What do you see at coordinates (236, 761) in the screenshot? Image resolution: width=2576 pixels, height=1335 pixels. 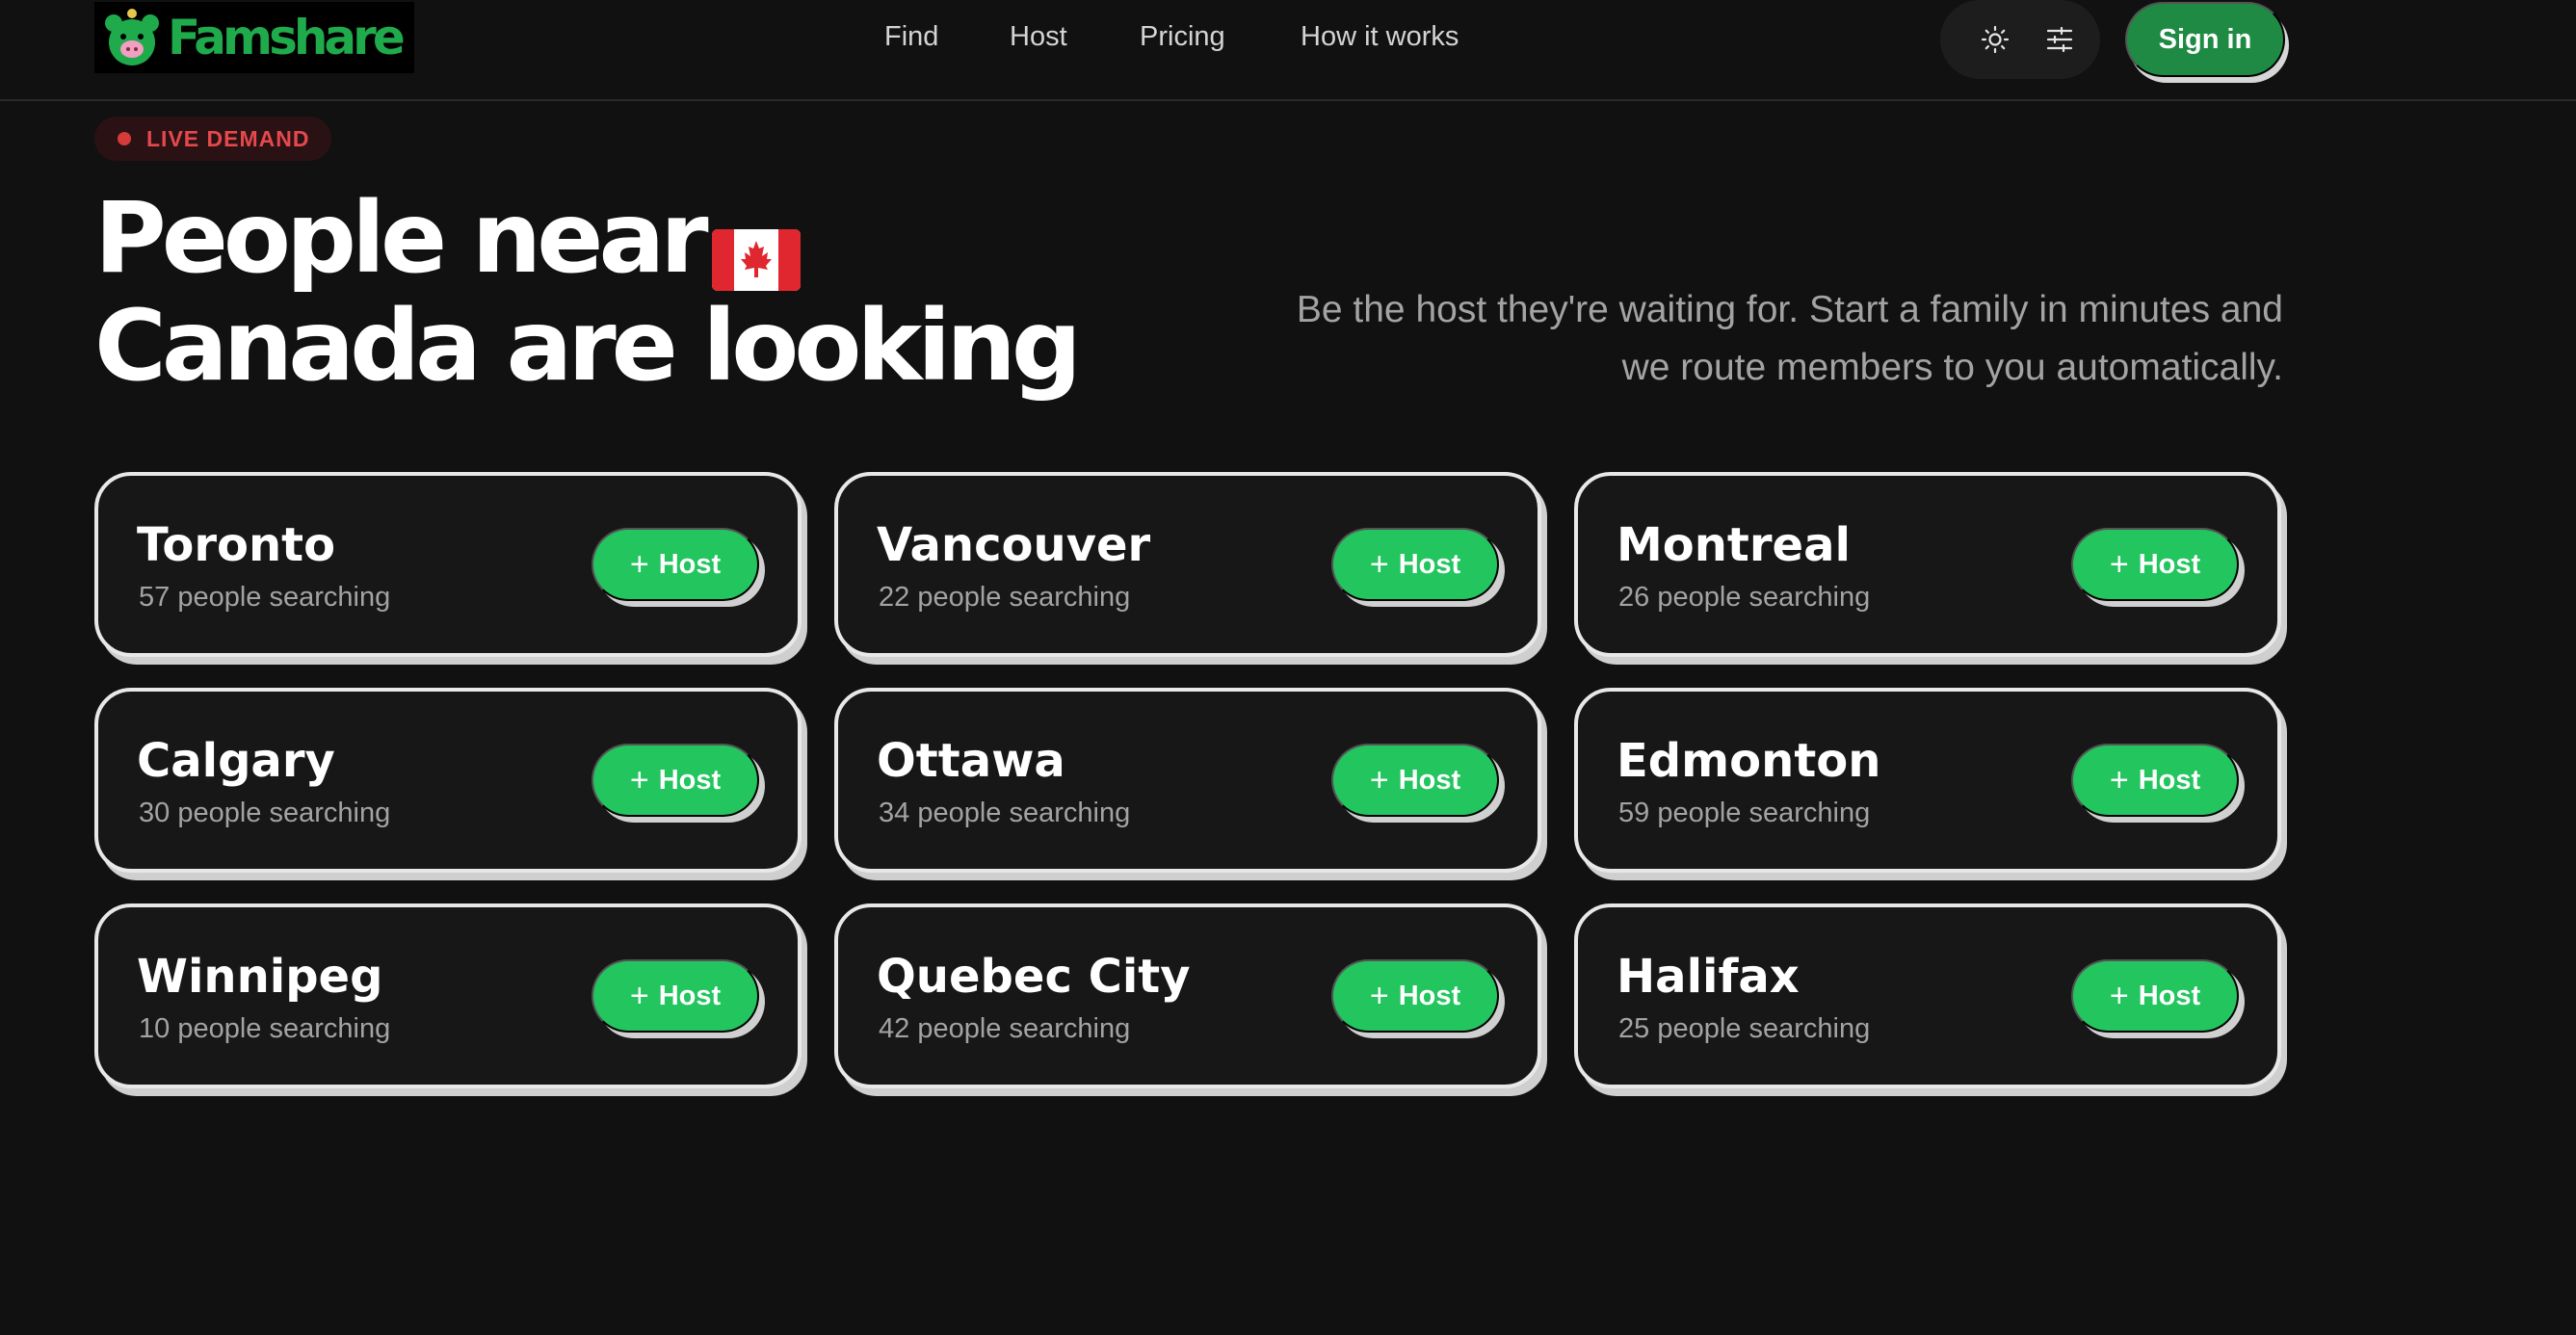 I see `city-name: Calgary` at bounding box center [236, 761].